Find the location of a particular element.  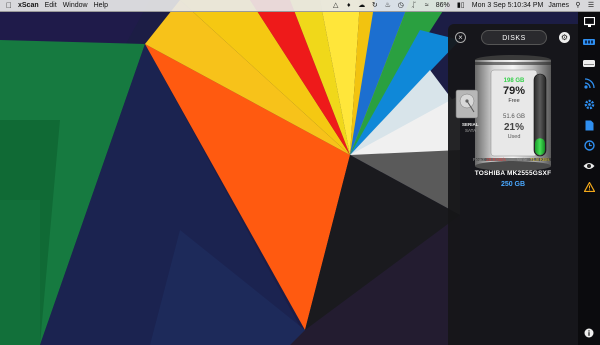

time-machine-icon: ◷ is located at coordinates (401, 6).